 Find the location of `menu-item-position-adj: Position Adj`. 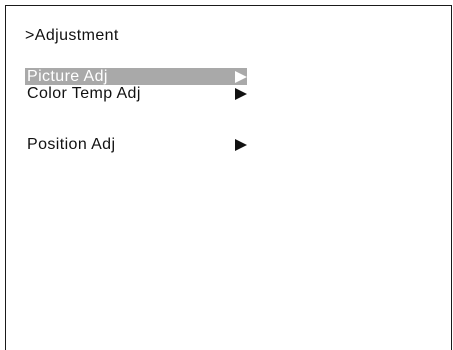

menu-item-position-adj: Position Adj is located at coordinates (136, 144).